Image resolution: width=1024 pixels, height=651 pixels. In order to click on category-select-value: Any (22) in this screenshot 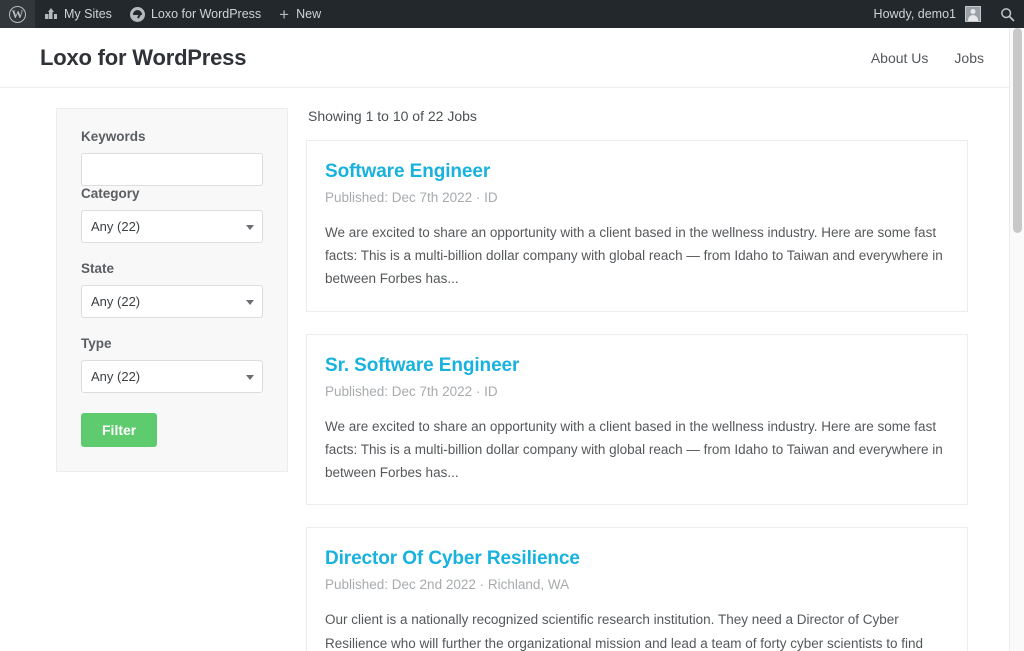, I will do `click(116, 226)`.